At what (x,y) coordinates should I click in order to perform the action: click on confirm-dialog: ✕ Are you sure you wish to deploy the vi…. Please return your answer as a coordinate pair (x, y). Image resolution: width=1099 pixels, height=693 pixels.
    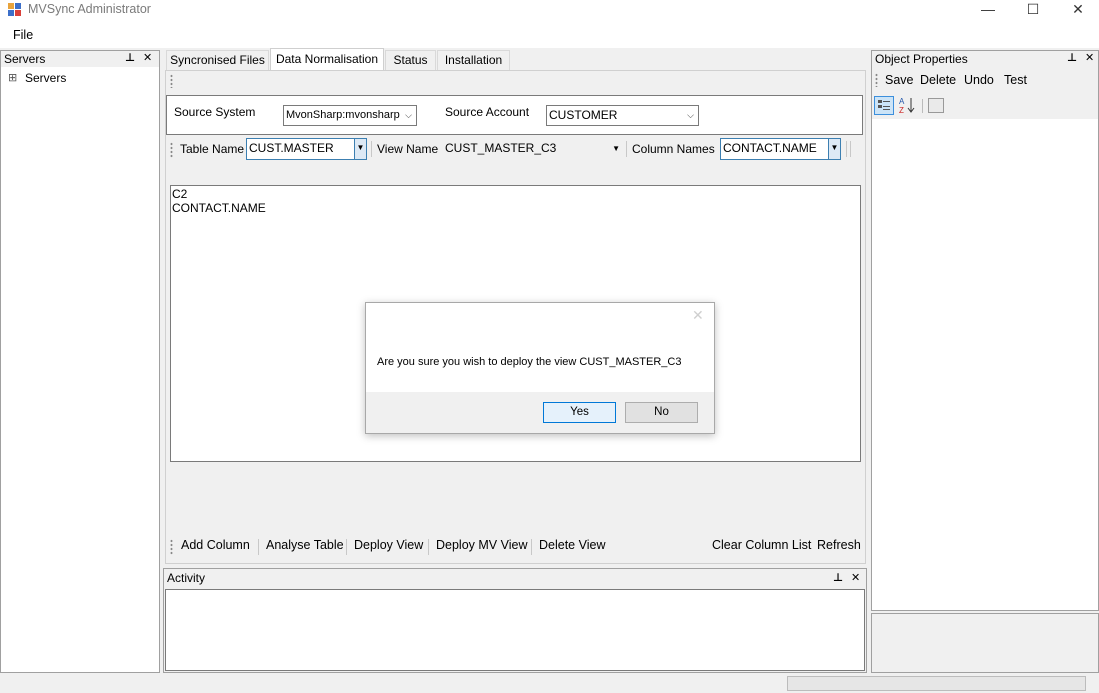
    Looking at the image, I should click on (540, 368).